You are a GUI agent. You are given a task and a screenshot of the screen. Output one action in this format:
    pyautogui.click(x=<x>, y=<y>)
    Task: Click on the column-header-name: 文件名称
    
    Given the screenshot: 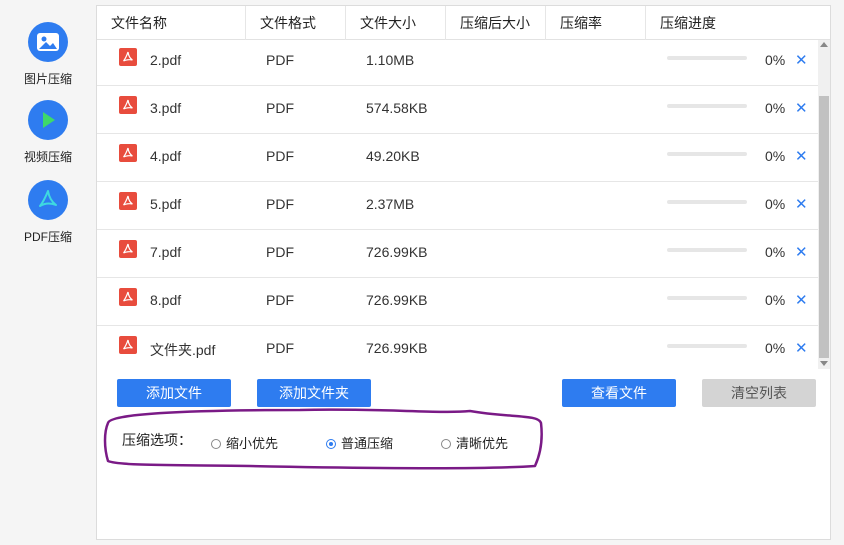 What is the action you would take?
    pyautogui.click(x=171, y=23)
    